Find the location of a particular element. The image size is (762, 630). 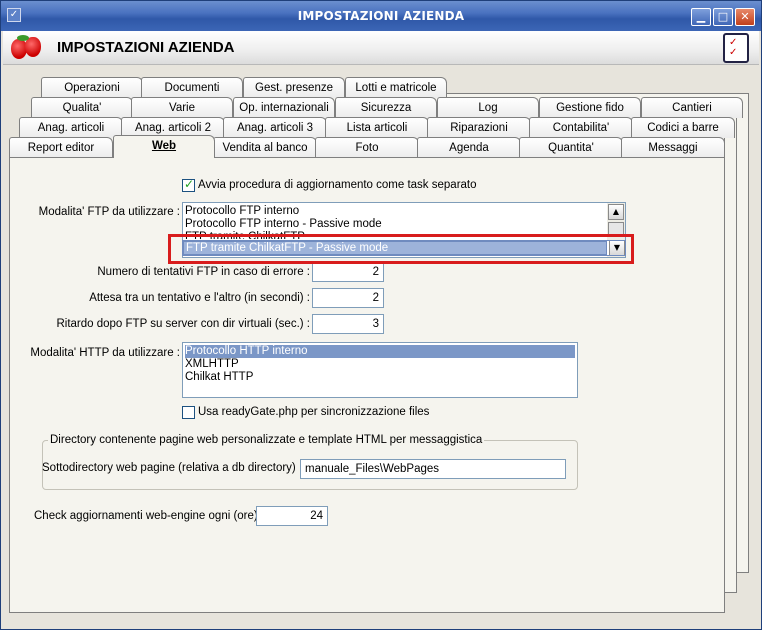

highlight-box is located at coordinates (401, 249).